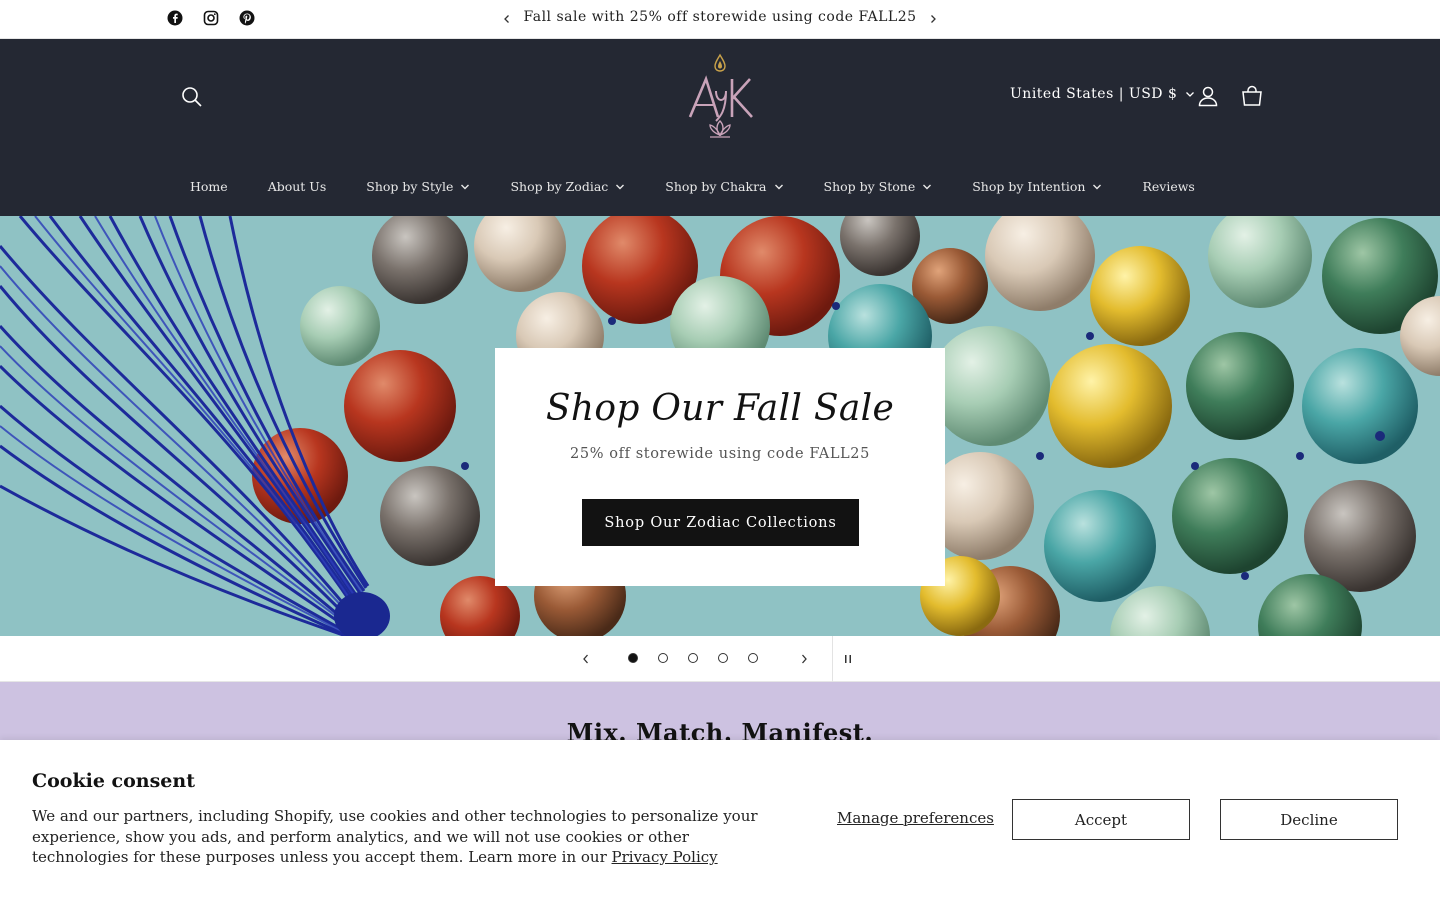 The image size is (1440, 900). What do you see at coordinates (665, 857) in the screenshot?
I see `privacy-policy-link: Privacy Policy` at bounding box center [665, 857].